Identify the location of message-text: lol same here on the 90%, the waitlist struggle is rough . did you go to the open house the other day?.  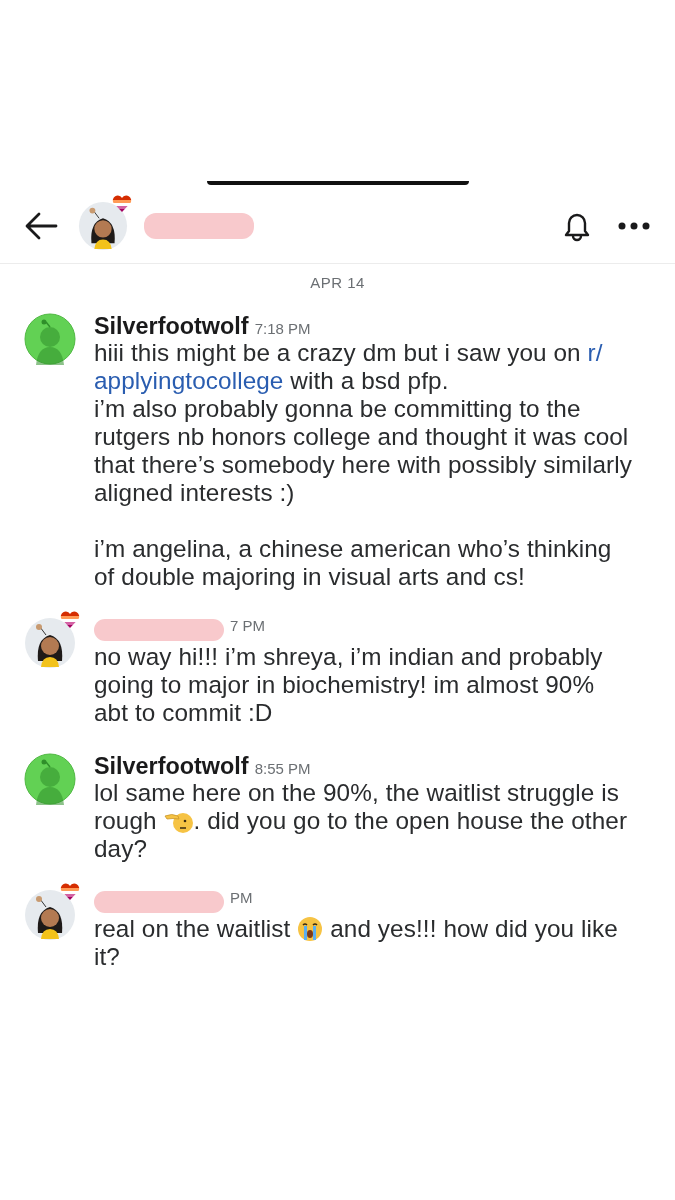
(361, 821).